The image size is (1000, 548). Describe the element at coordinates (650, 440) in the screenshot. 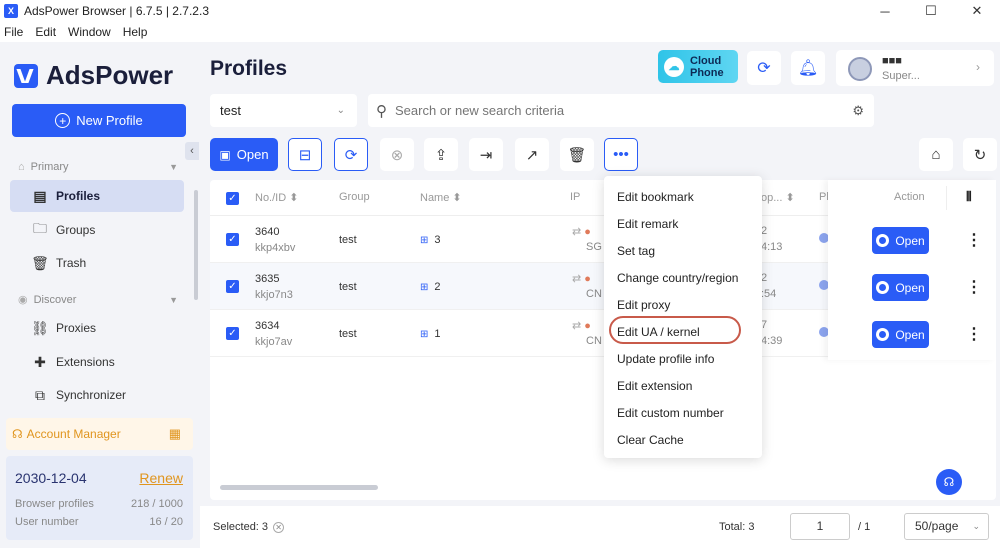

I see `menu-item-clear-cache: Clear Cache` at that location.